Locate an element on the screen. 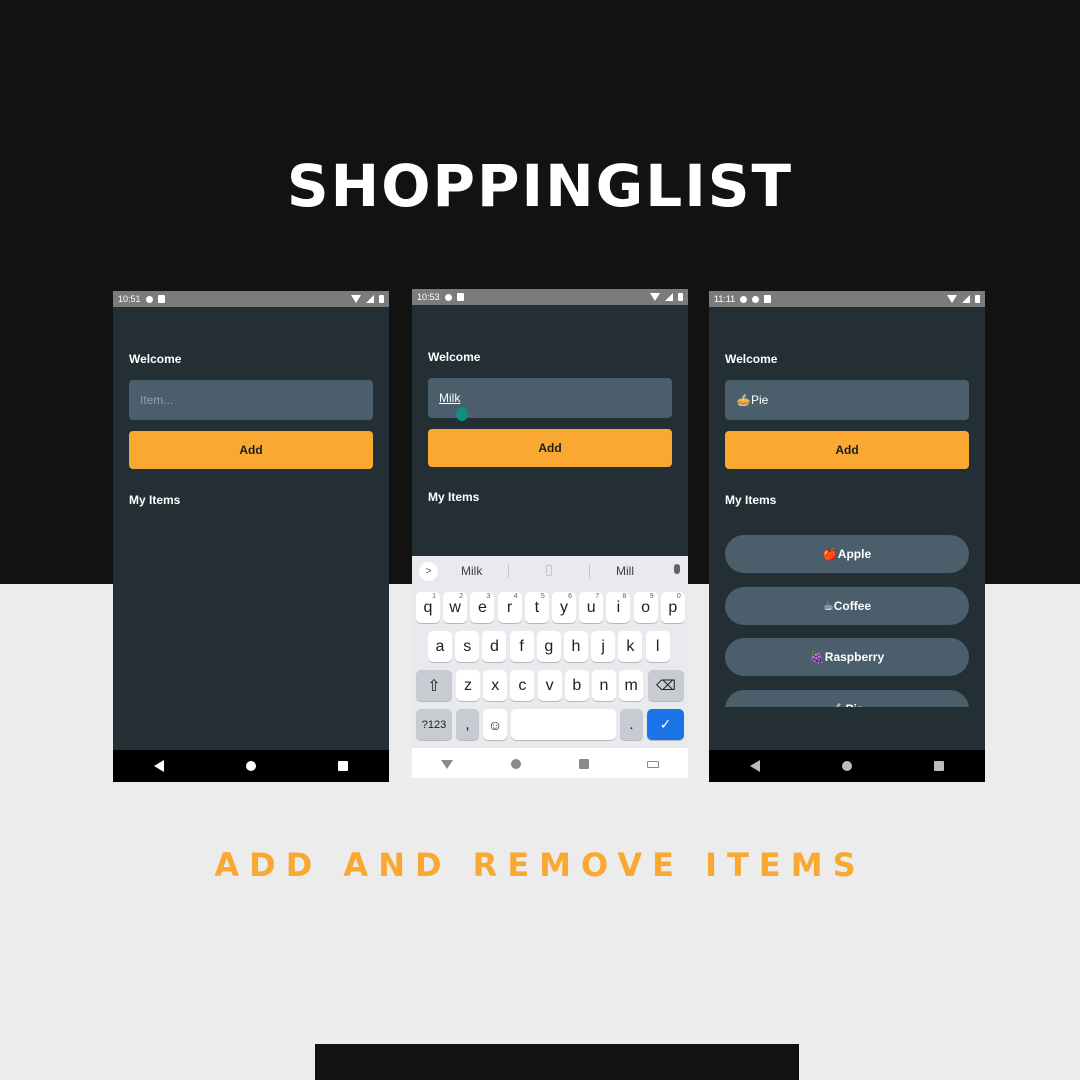 This screenshot has height=1080, width=1080. key-label: w is located at coordinates (455, 607).